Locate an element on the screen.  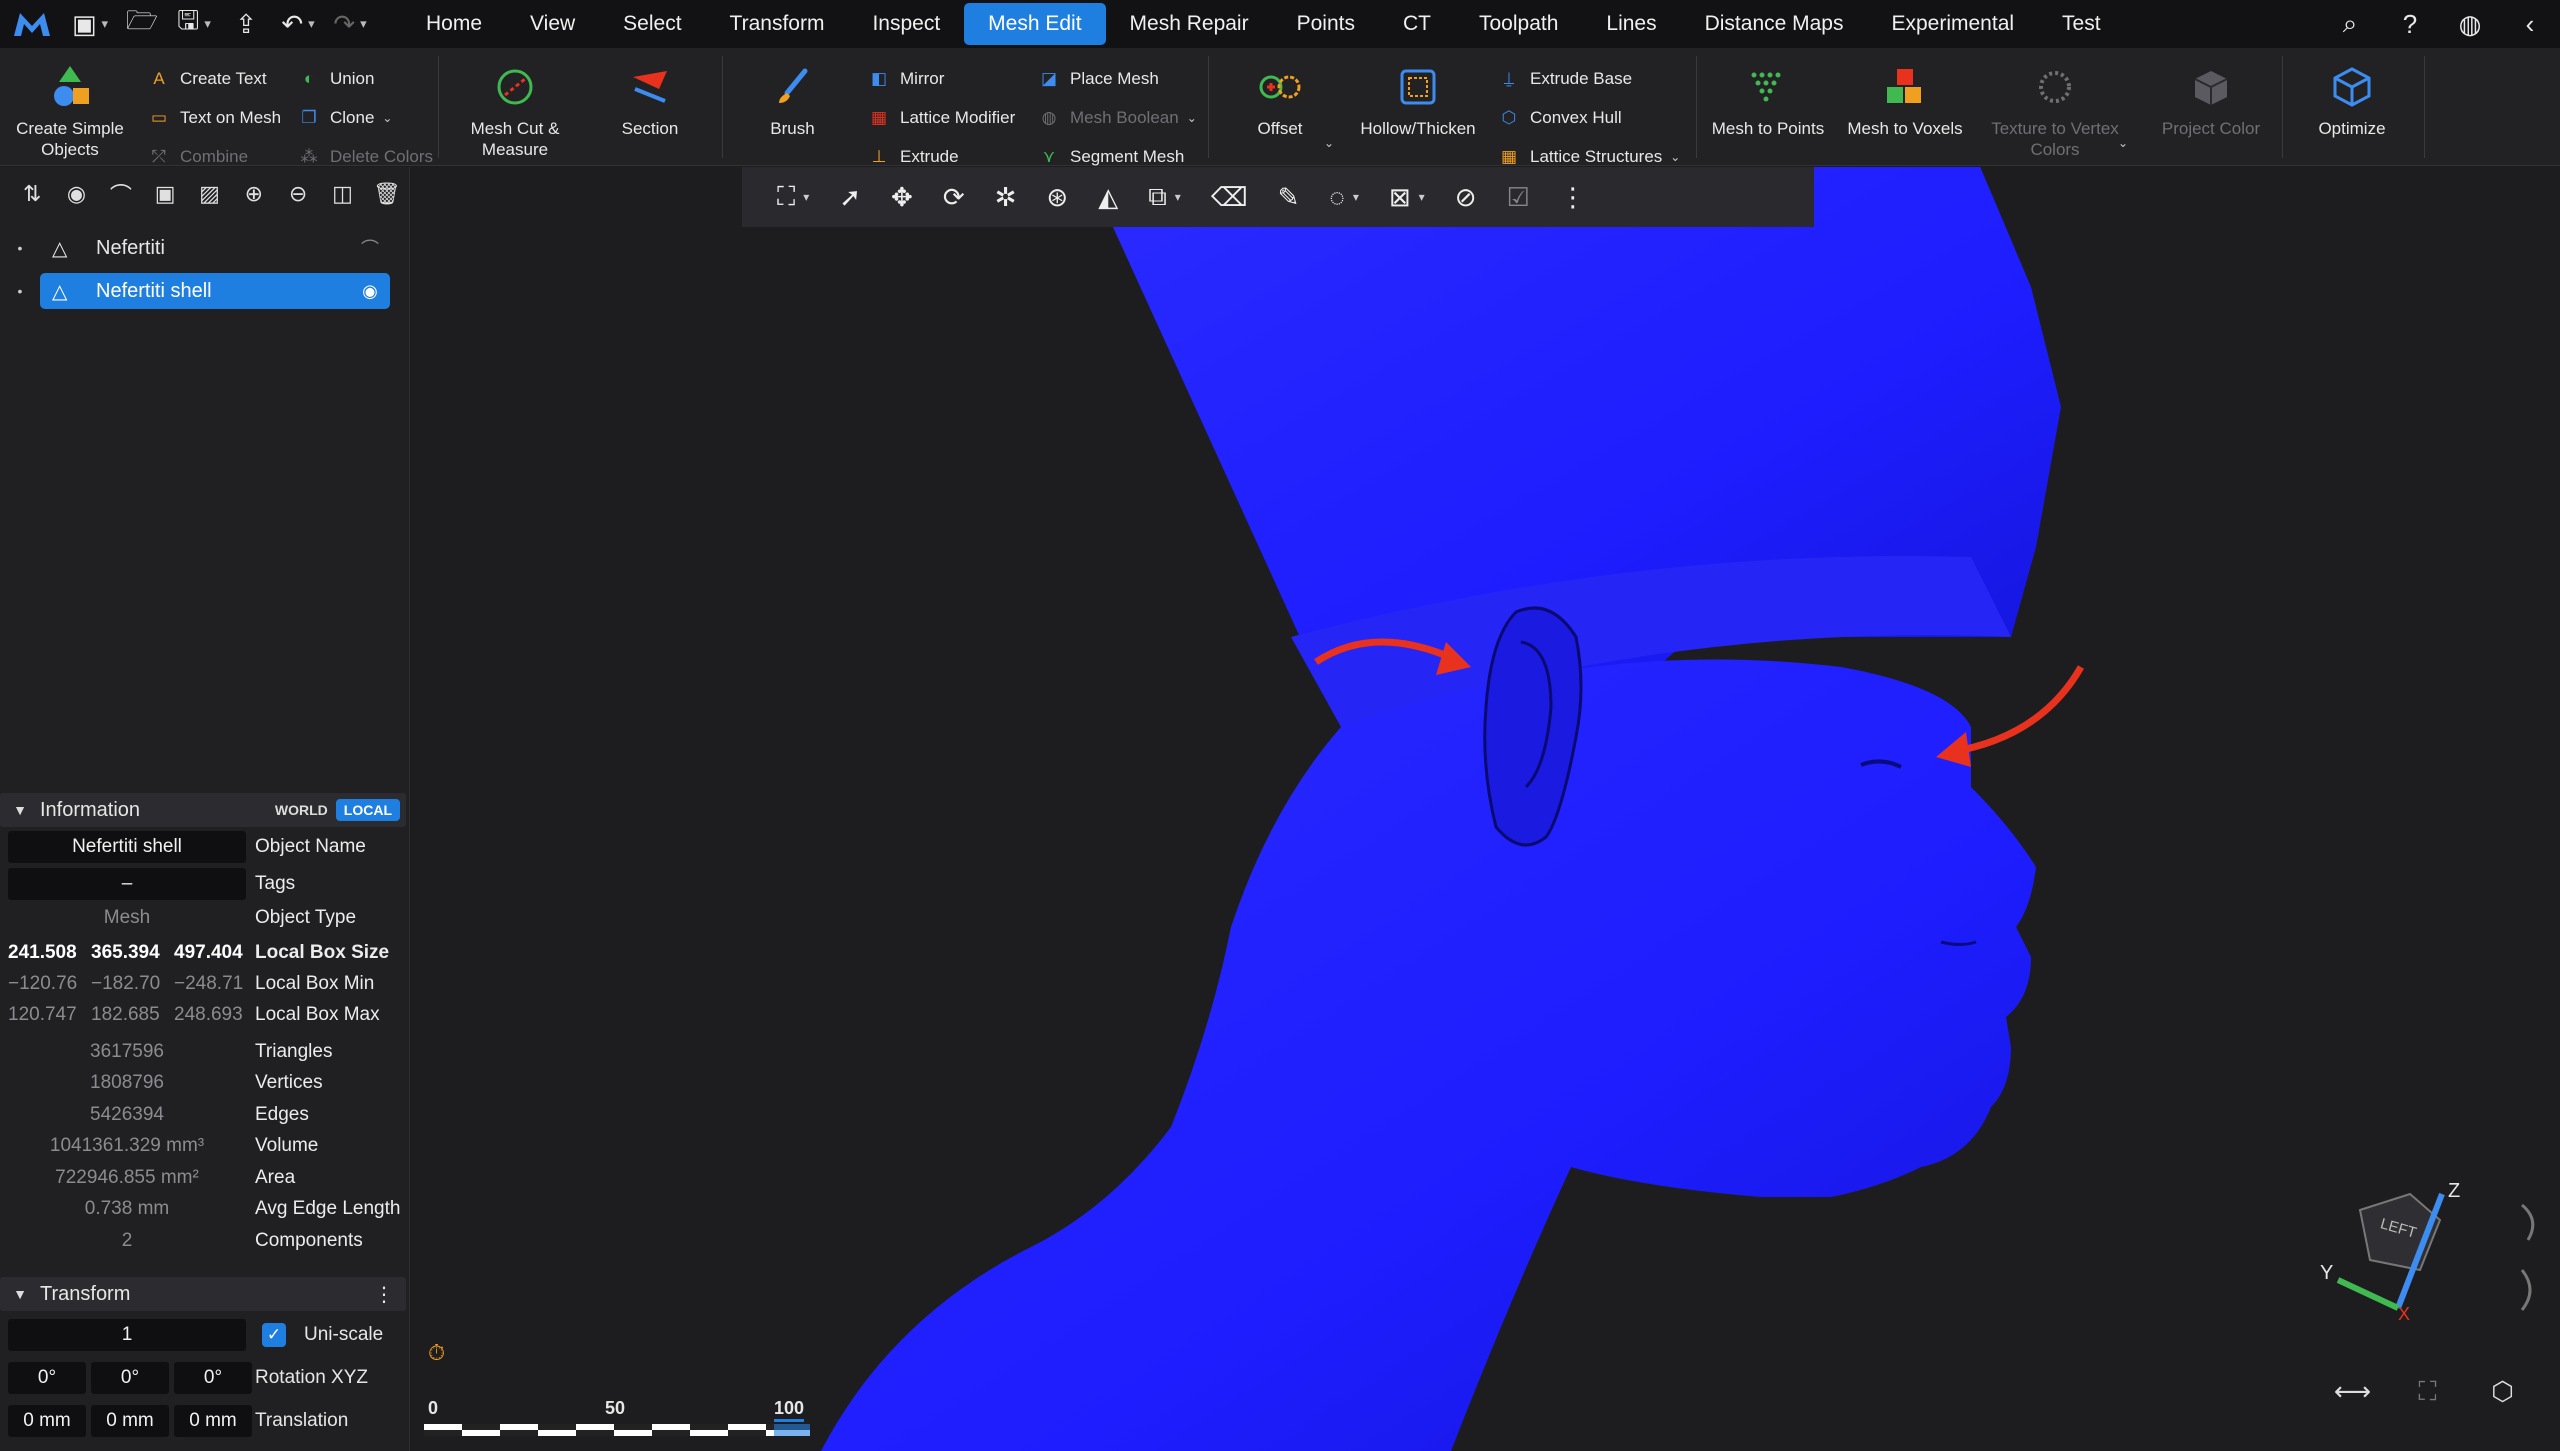
checkbox-icon: ☑ is located at coordinates (1518, 197).